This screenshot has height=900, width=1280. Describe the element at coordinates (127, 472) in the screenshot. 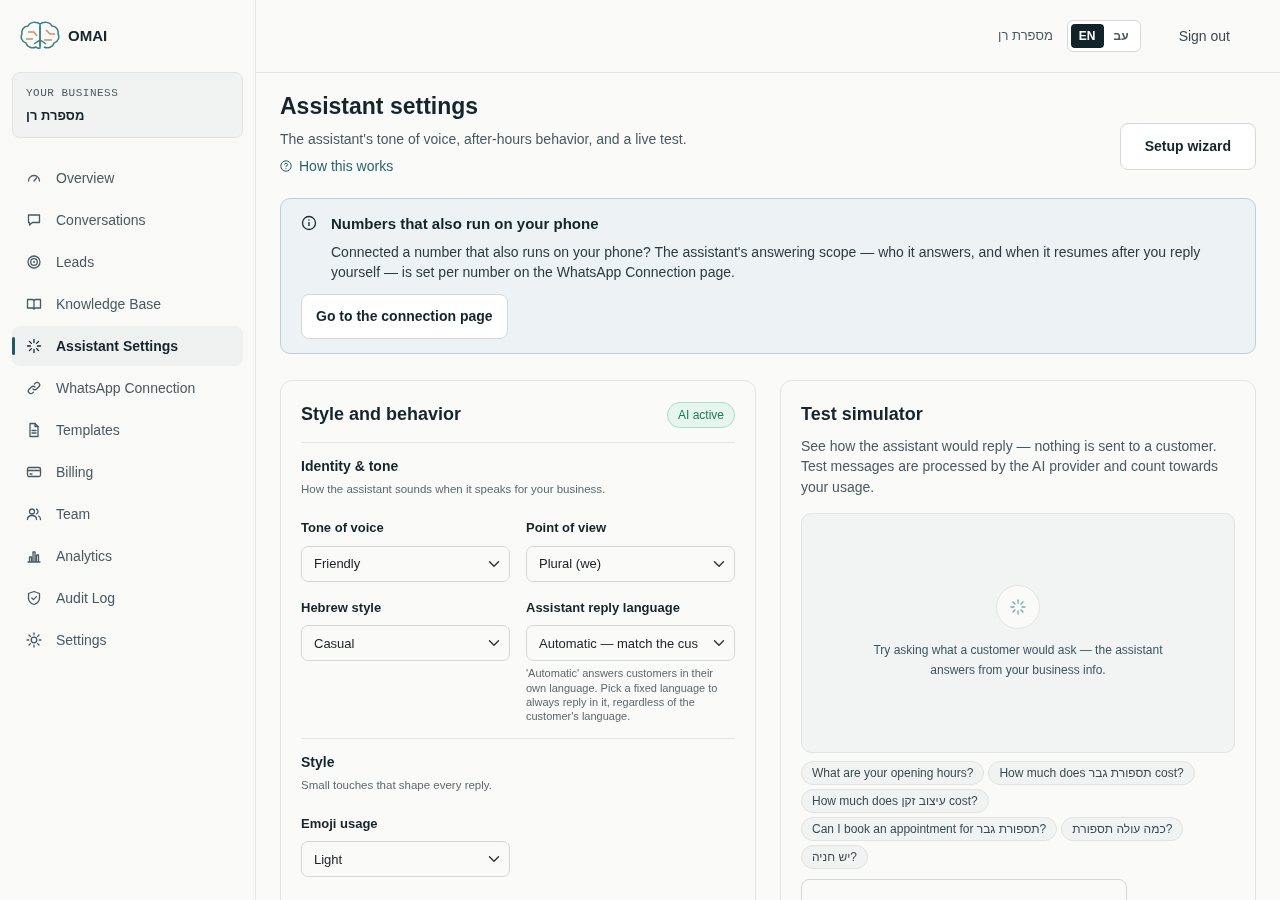

I see `sidebar-item: Billing` at that location.